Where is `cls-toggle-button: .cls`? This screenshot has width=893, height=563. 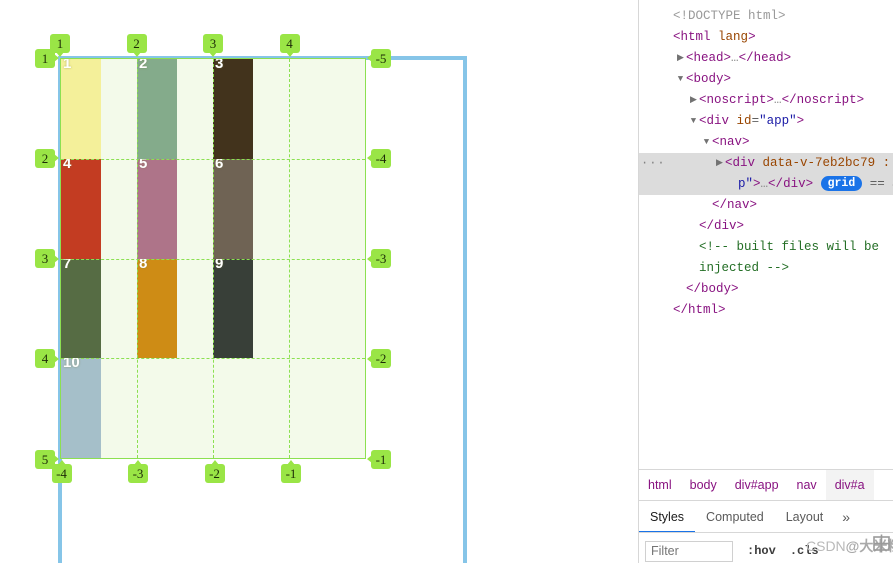
cls-toggle-button: .cls is located at coordinates (804, 551).